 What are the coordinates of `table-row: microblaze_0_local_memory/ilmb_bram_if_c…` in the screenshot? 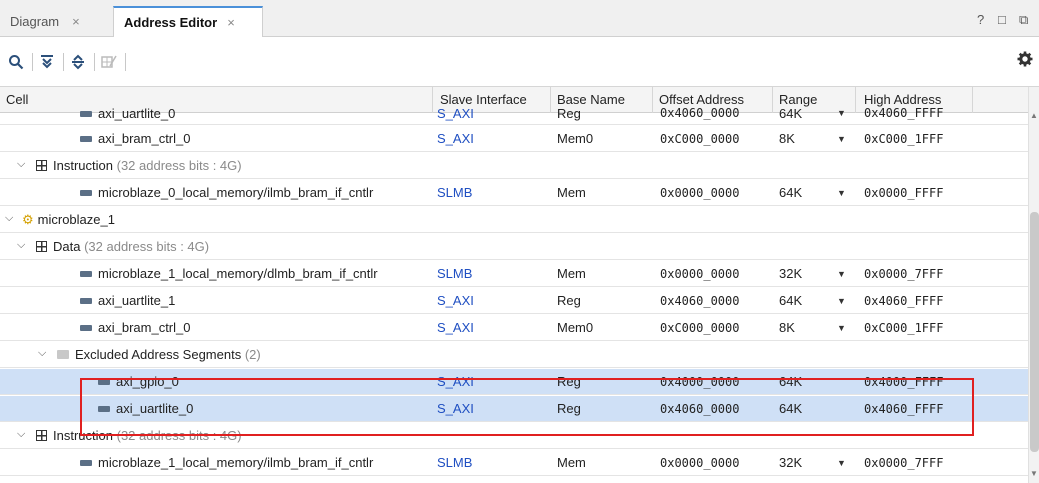 It's located at (514, 193).